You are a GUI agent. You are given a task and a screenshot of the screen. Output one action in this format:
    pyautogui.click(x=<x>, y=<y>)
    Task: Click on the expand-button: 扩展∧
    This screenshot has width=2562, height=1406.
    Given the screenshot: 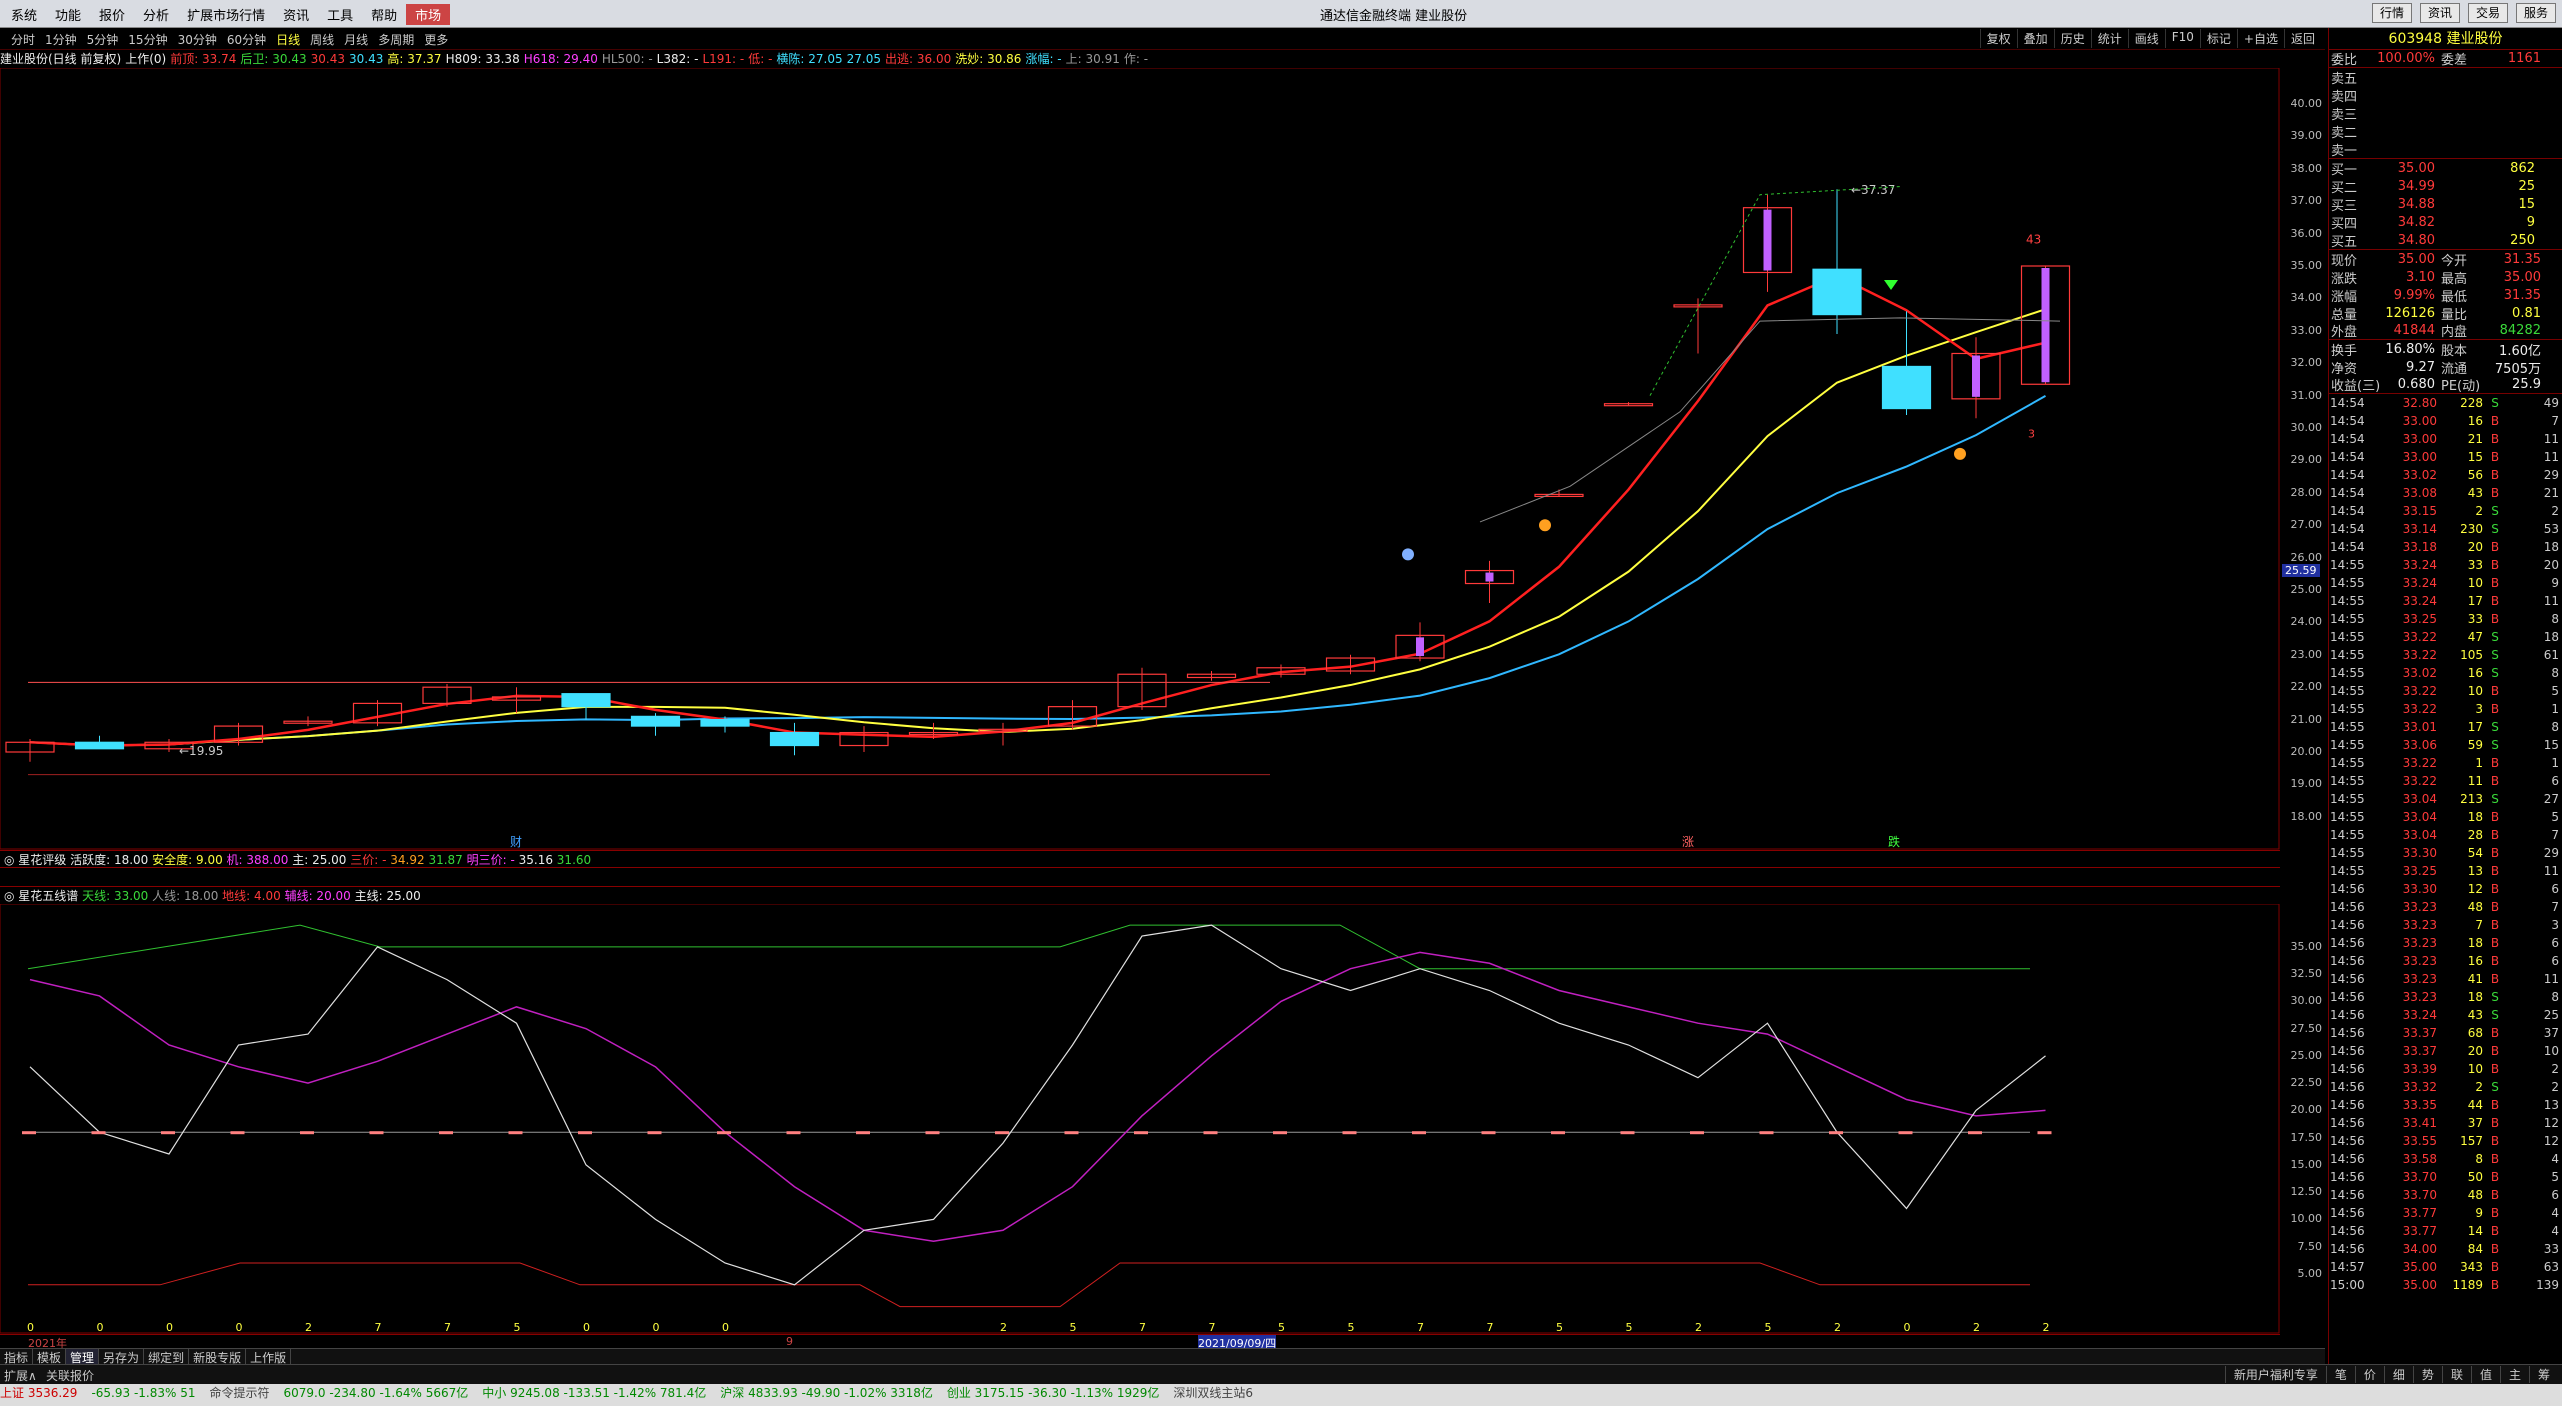 What is the action you would take?
    pyautogui.click(x=20, y=1375)
    